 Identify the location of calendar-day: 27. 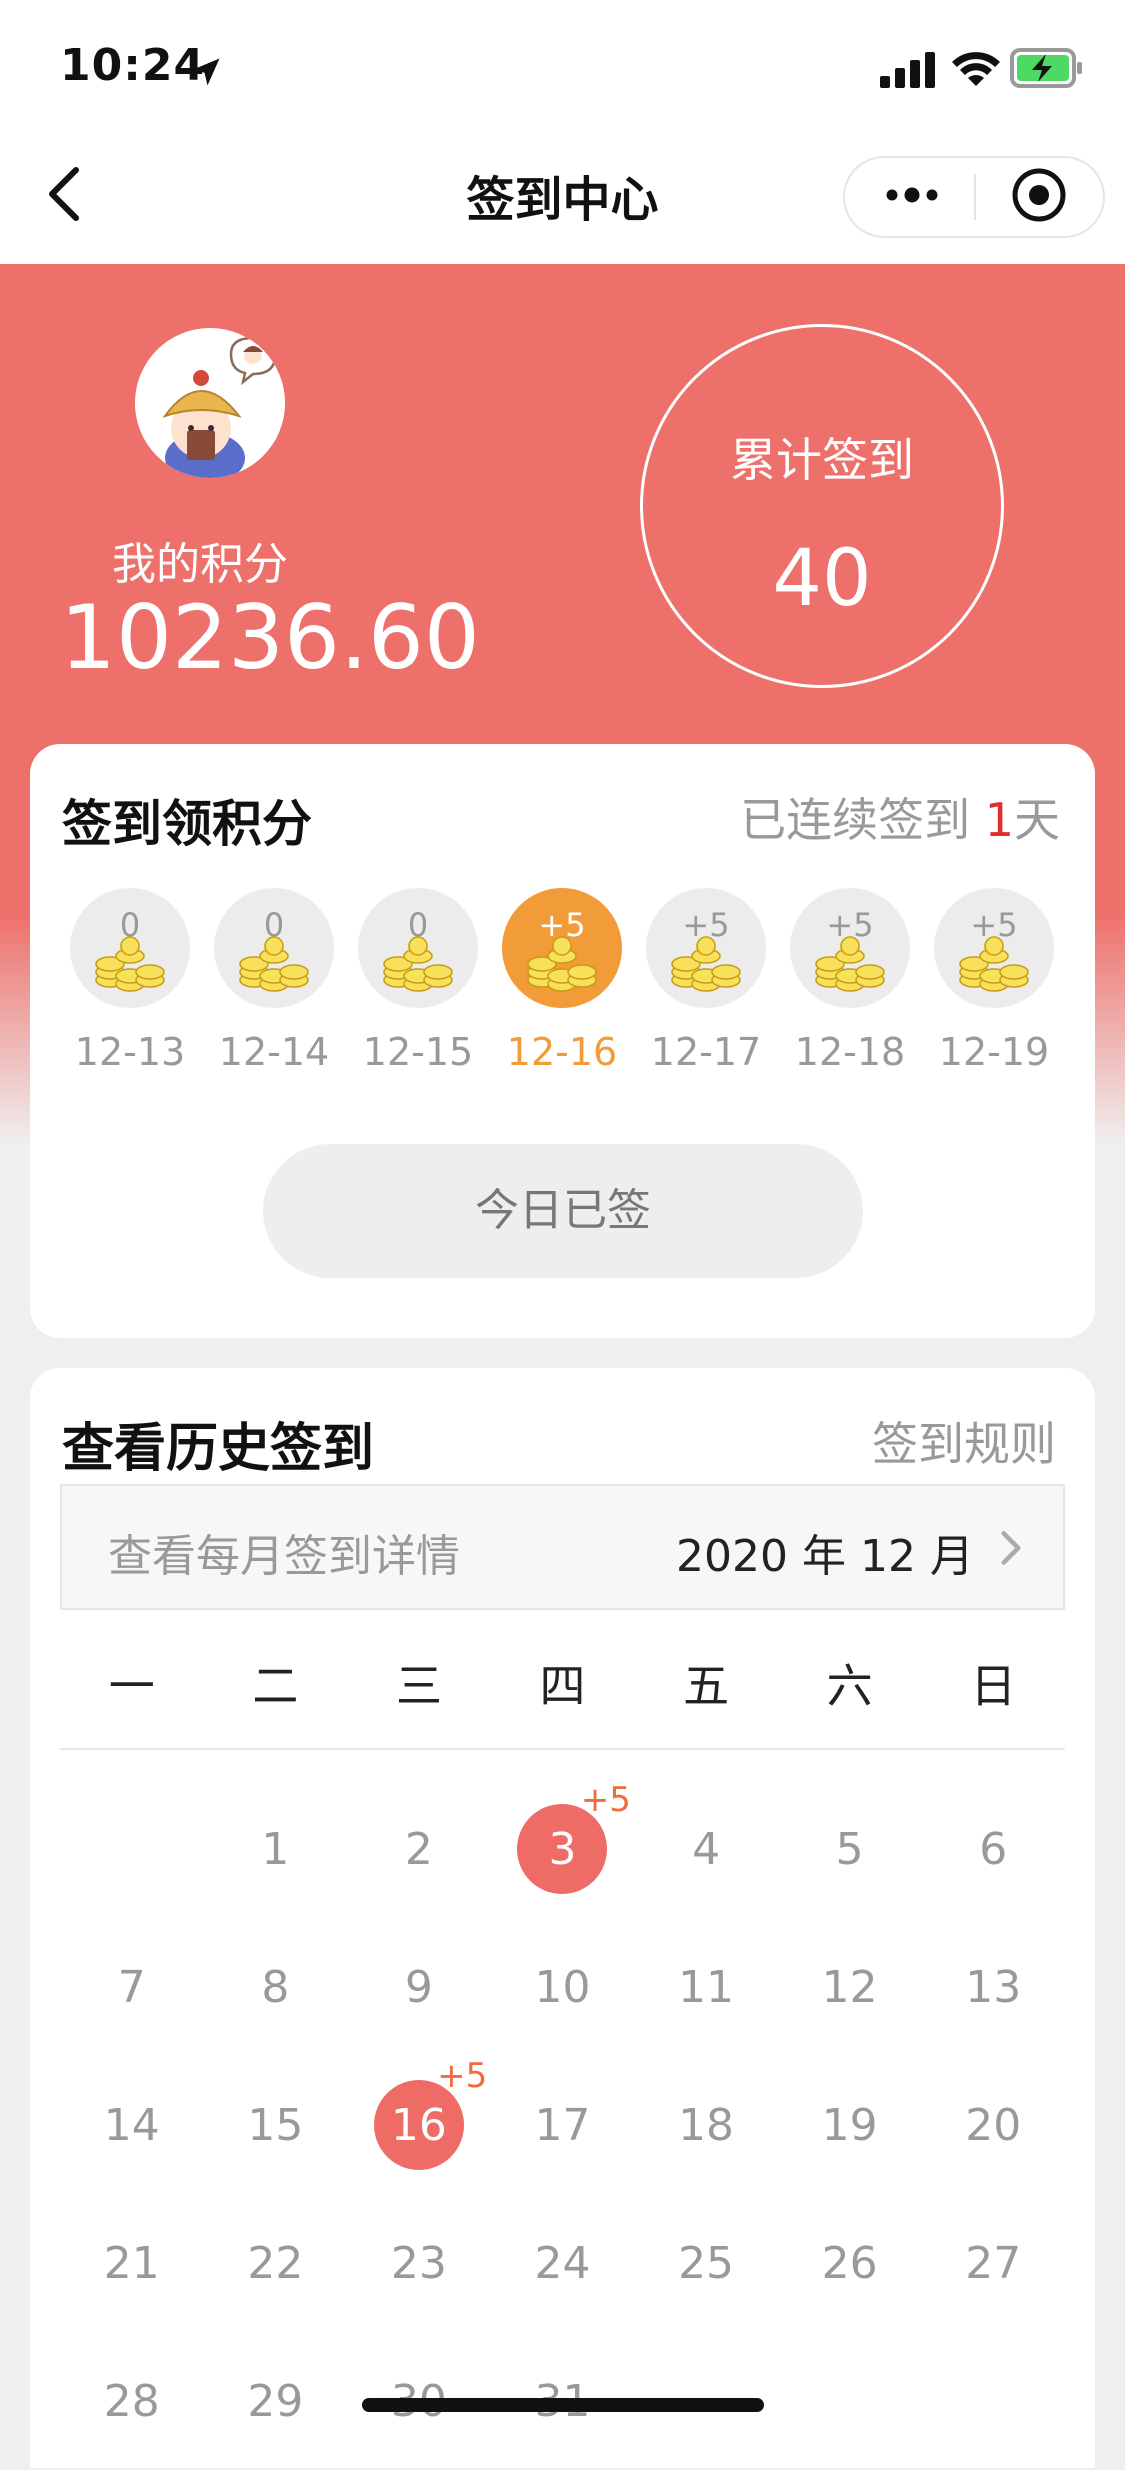
(993, 2263).